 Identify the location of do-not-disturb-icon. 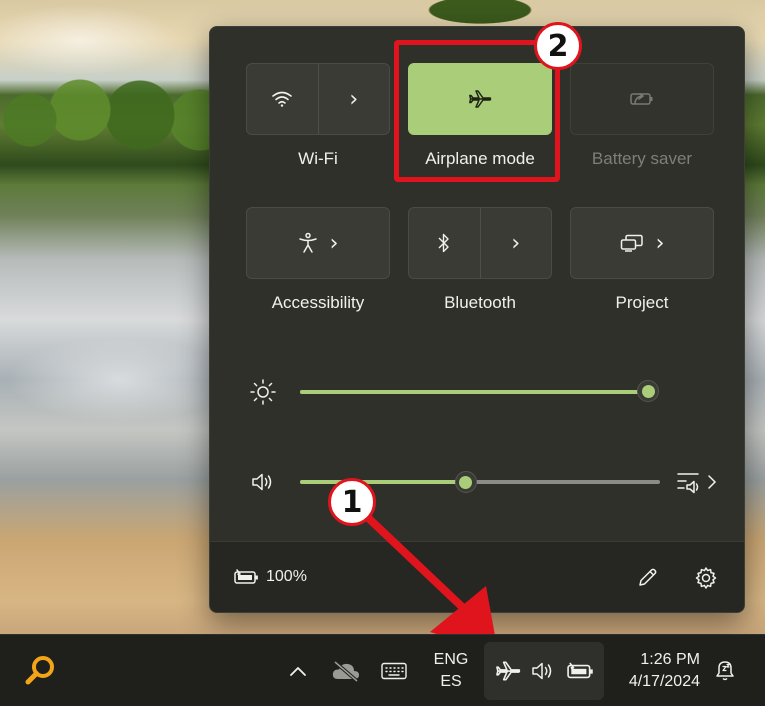
(725, 671).